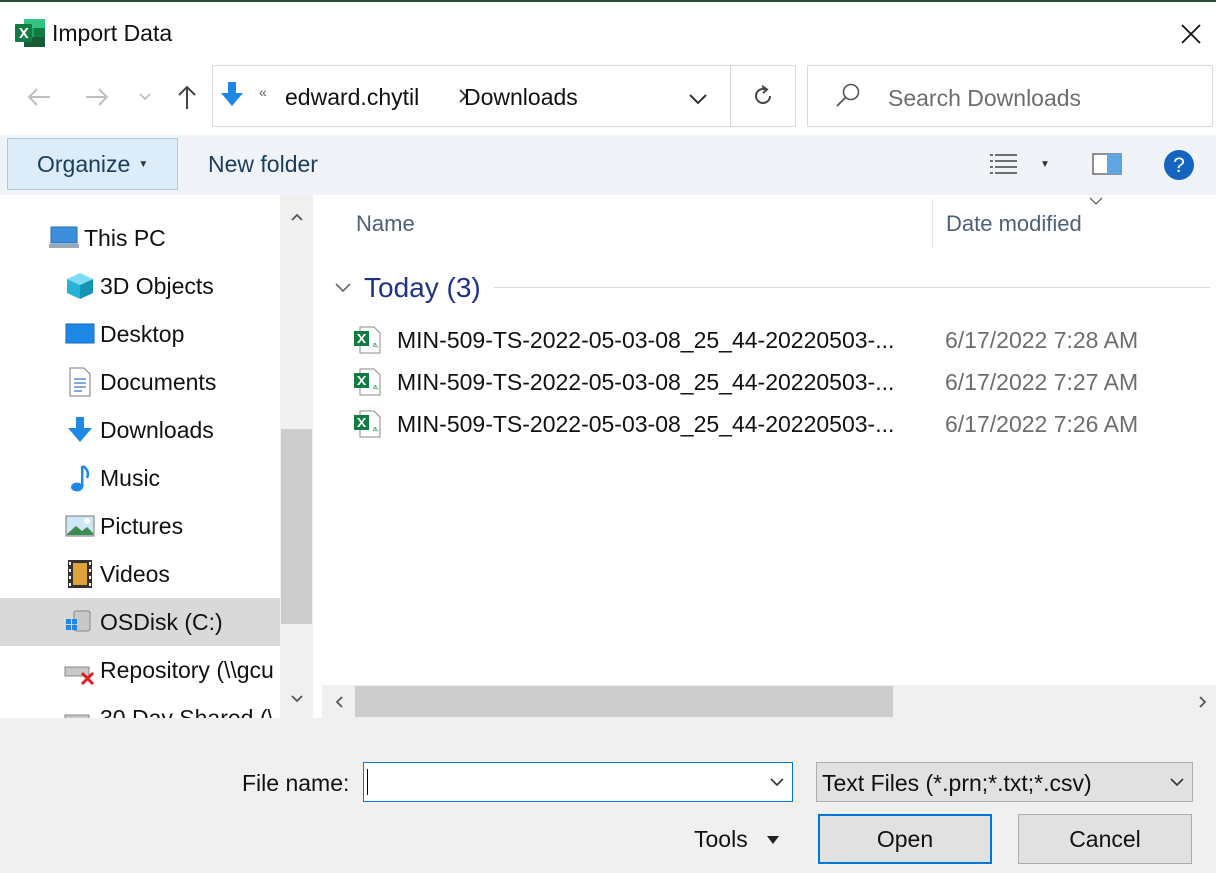  I want to click on cancel-button: Cancel, so click(1105, 839).